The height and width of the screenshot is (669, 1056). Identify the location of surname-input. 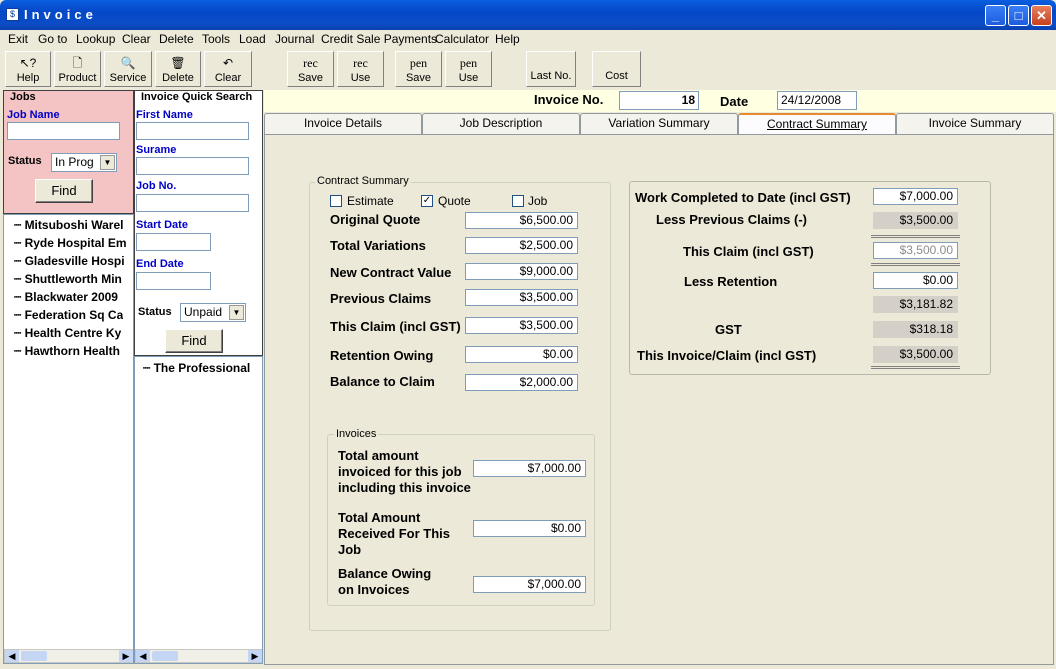
(192, 166).